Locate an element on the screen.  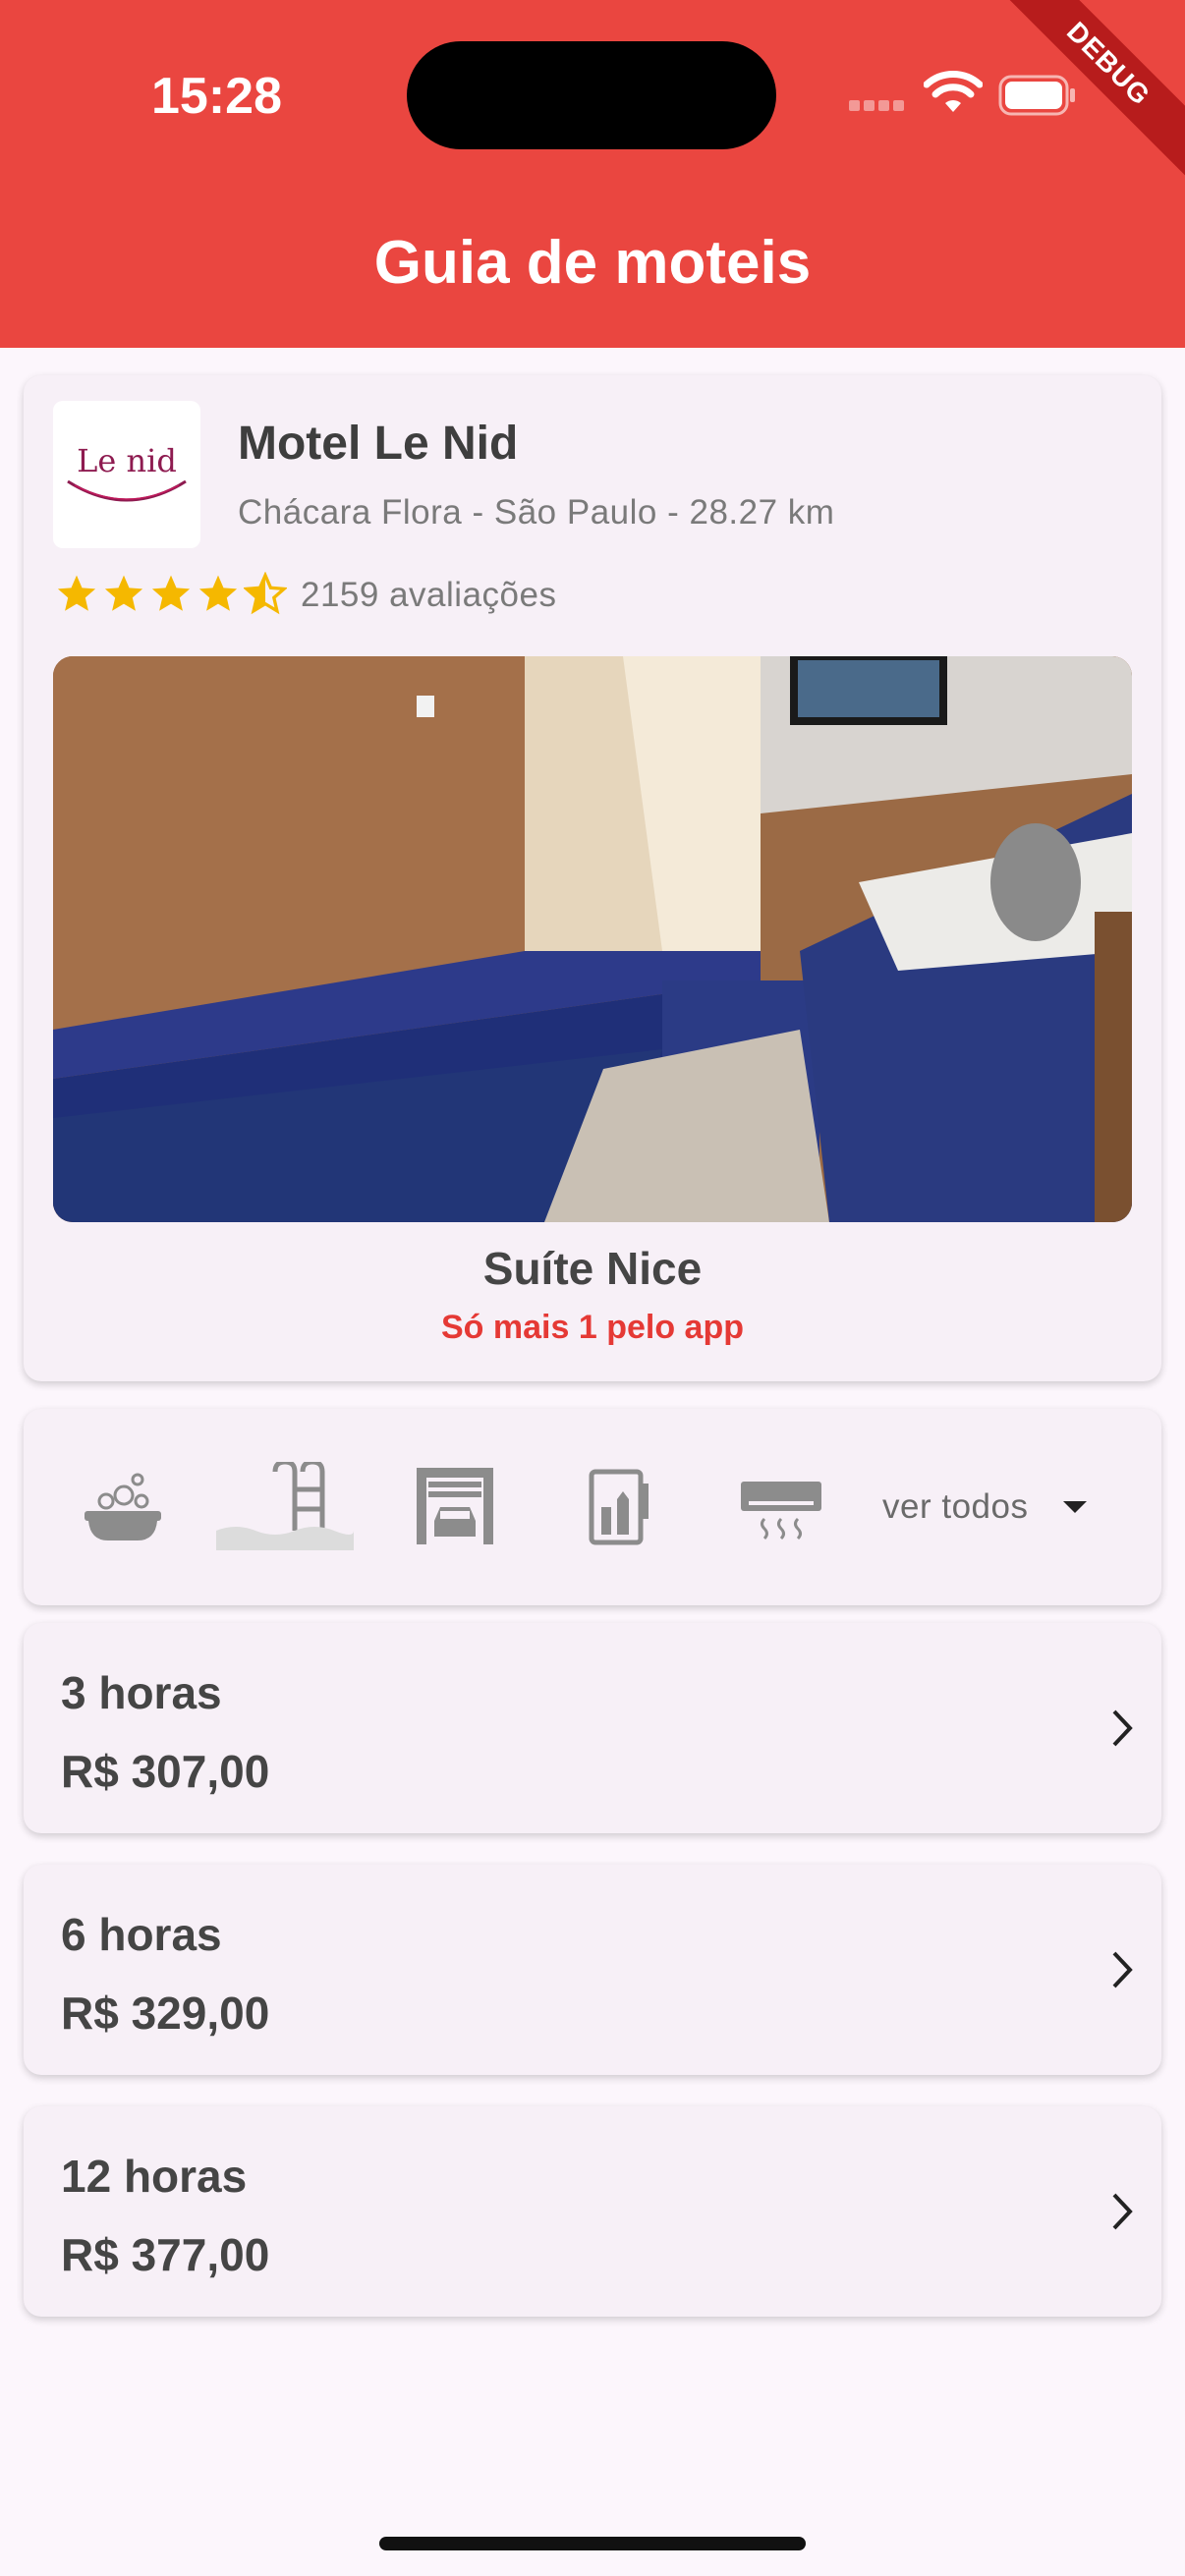
minibar-icon is located at coordinates (618, 1506).